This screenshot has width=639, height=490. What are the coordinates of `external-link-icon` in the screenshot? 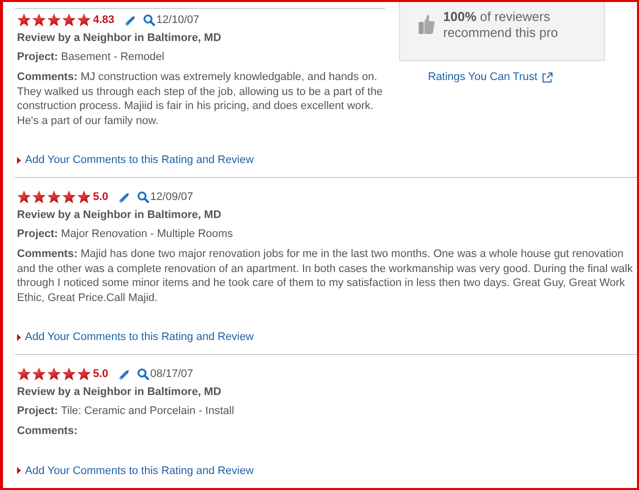 It's located at (548, 77).